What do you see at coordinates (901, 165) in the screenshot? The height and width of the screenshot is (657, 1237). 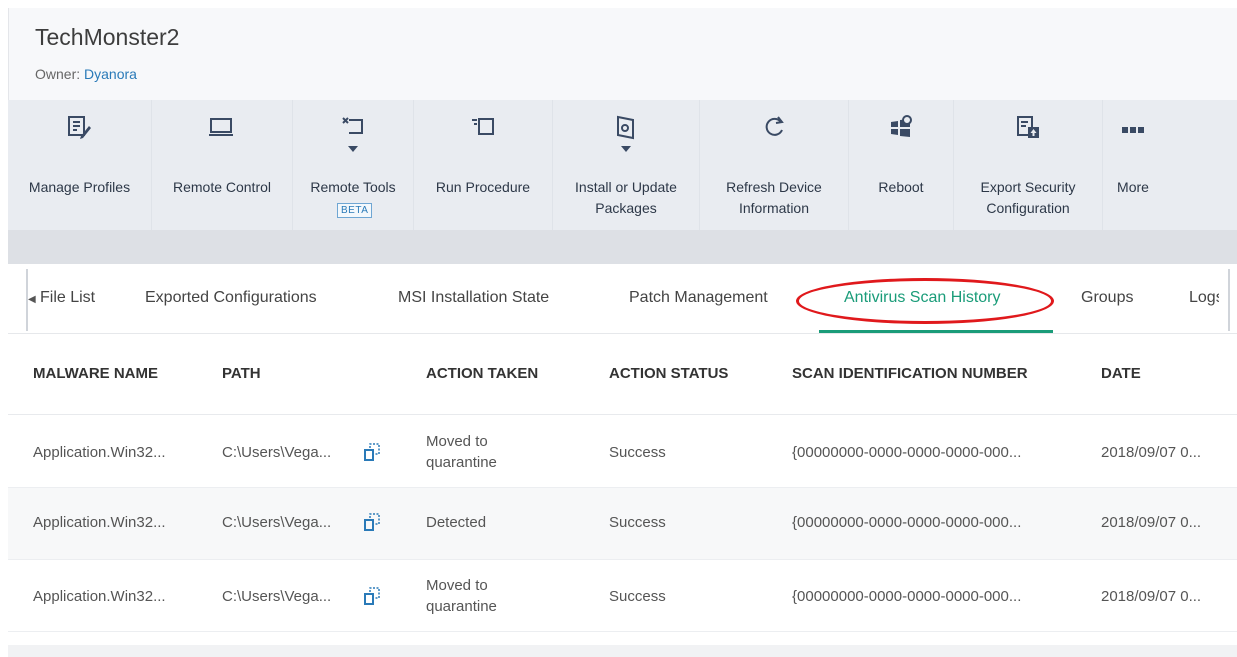 I see `reboot-button: Reboot` at bounding box center [901, 165].